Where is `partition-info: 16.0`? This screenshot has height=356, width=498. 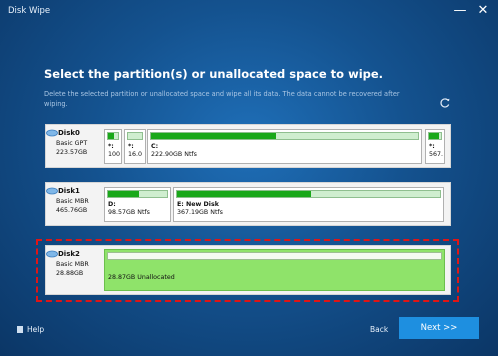 partition-info: 16.0 is located at coordinates (135, 154).